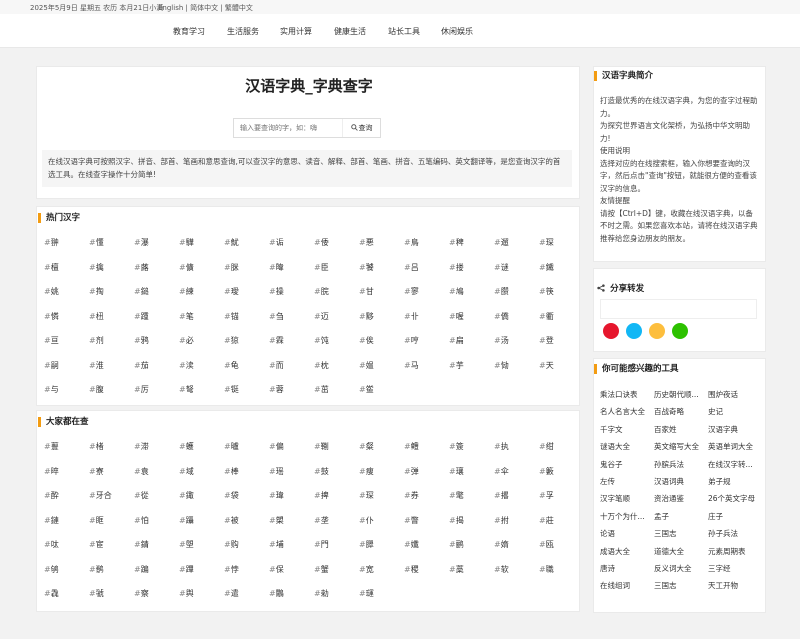  What do you see at coordinates (276, 446) in the screenshot?
I see `common-char-link: #偏` at bounding box center [276, 446].